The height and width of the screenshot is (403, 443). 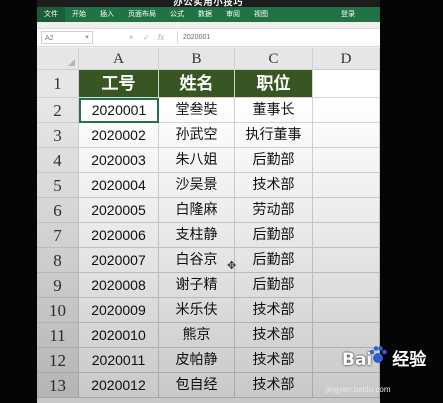 What do you see at coordinates (58, 285) in the screenshot?
I see `row-header: 9` at bounding box center [58, 285].